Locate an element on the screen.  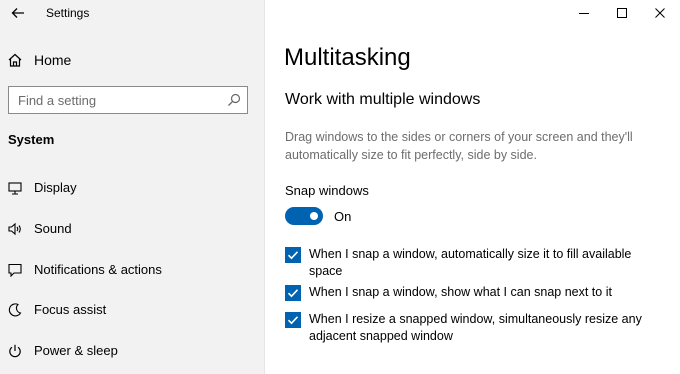
sidebar-item-label: Display is located at coordinates (55, 187).